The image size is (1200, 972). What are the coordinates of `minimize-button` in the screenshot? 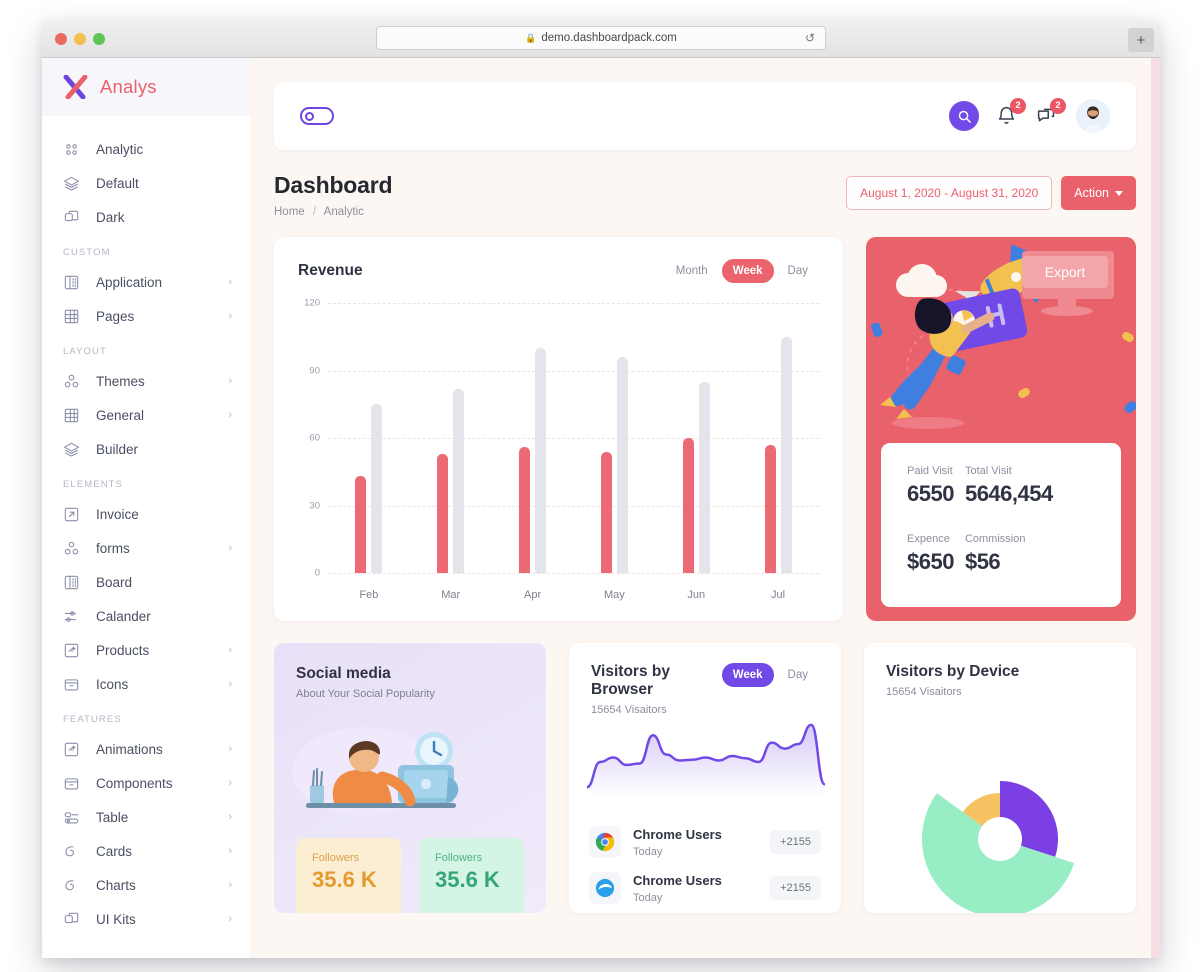 It's located at (80, 39).